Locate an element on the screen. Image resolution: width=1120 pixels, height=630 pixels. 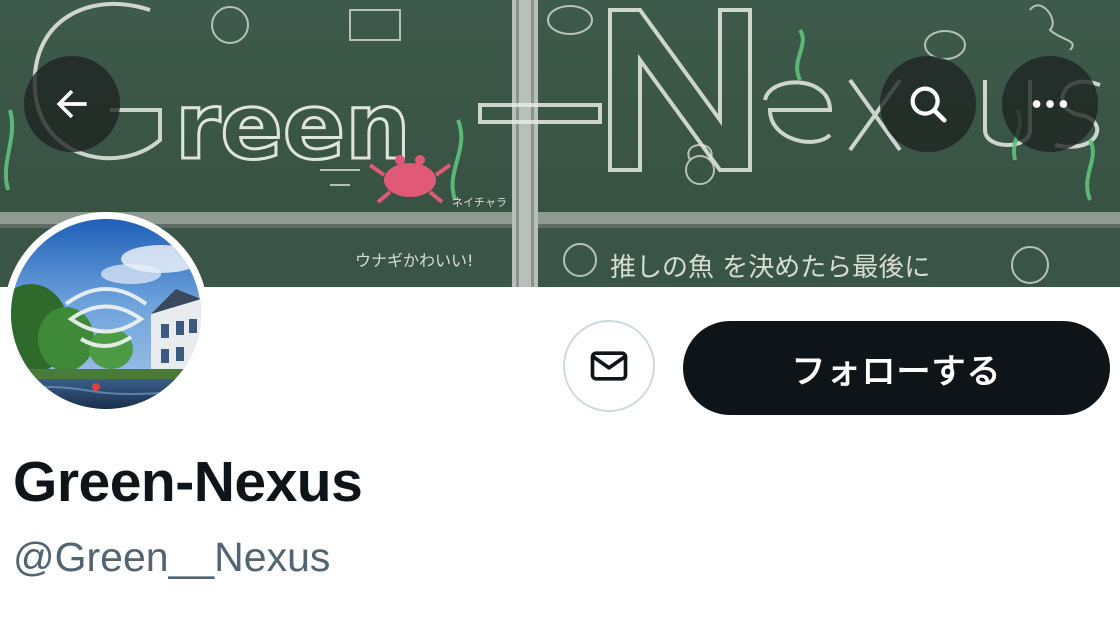
avatar is located at coordinates (106, 314).